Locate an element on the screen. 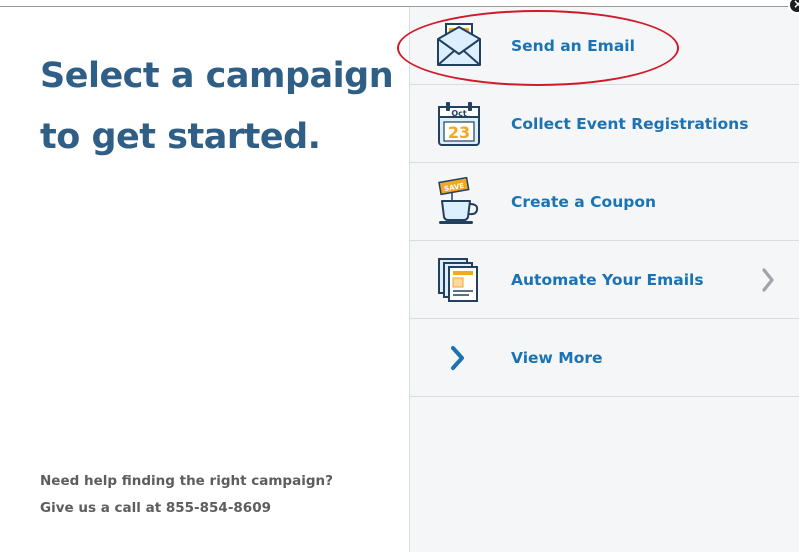 This screenshot has width=799, height=552. close-icon: × is located at coordinates (796, 5).